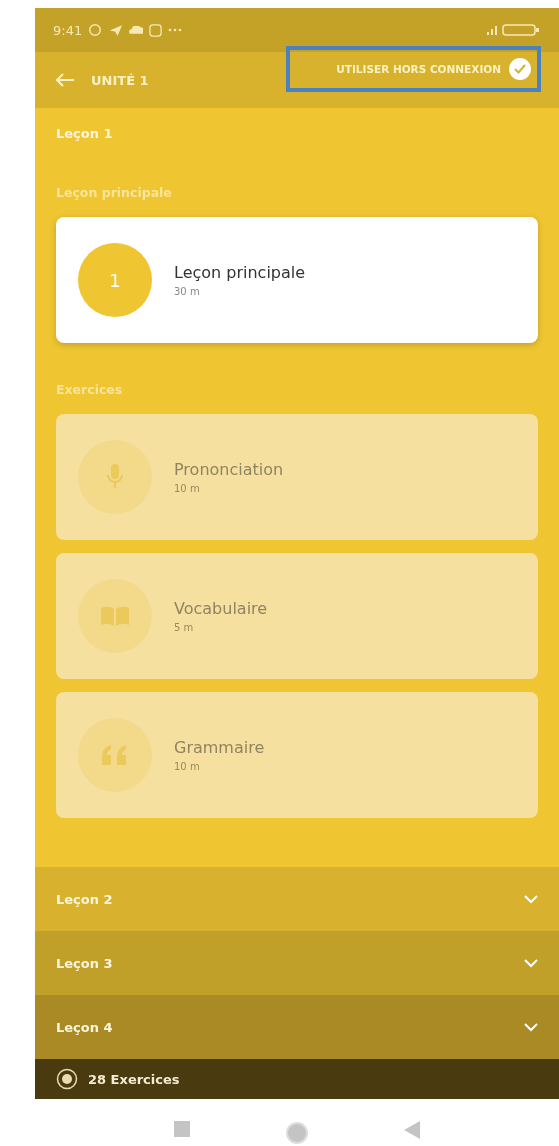 The height and width of the screenshot is (1146, 559). Describe the element at coordinates (412, 1130) in the screenshot. I see `back-nav-icon` at that location.